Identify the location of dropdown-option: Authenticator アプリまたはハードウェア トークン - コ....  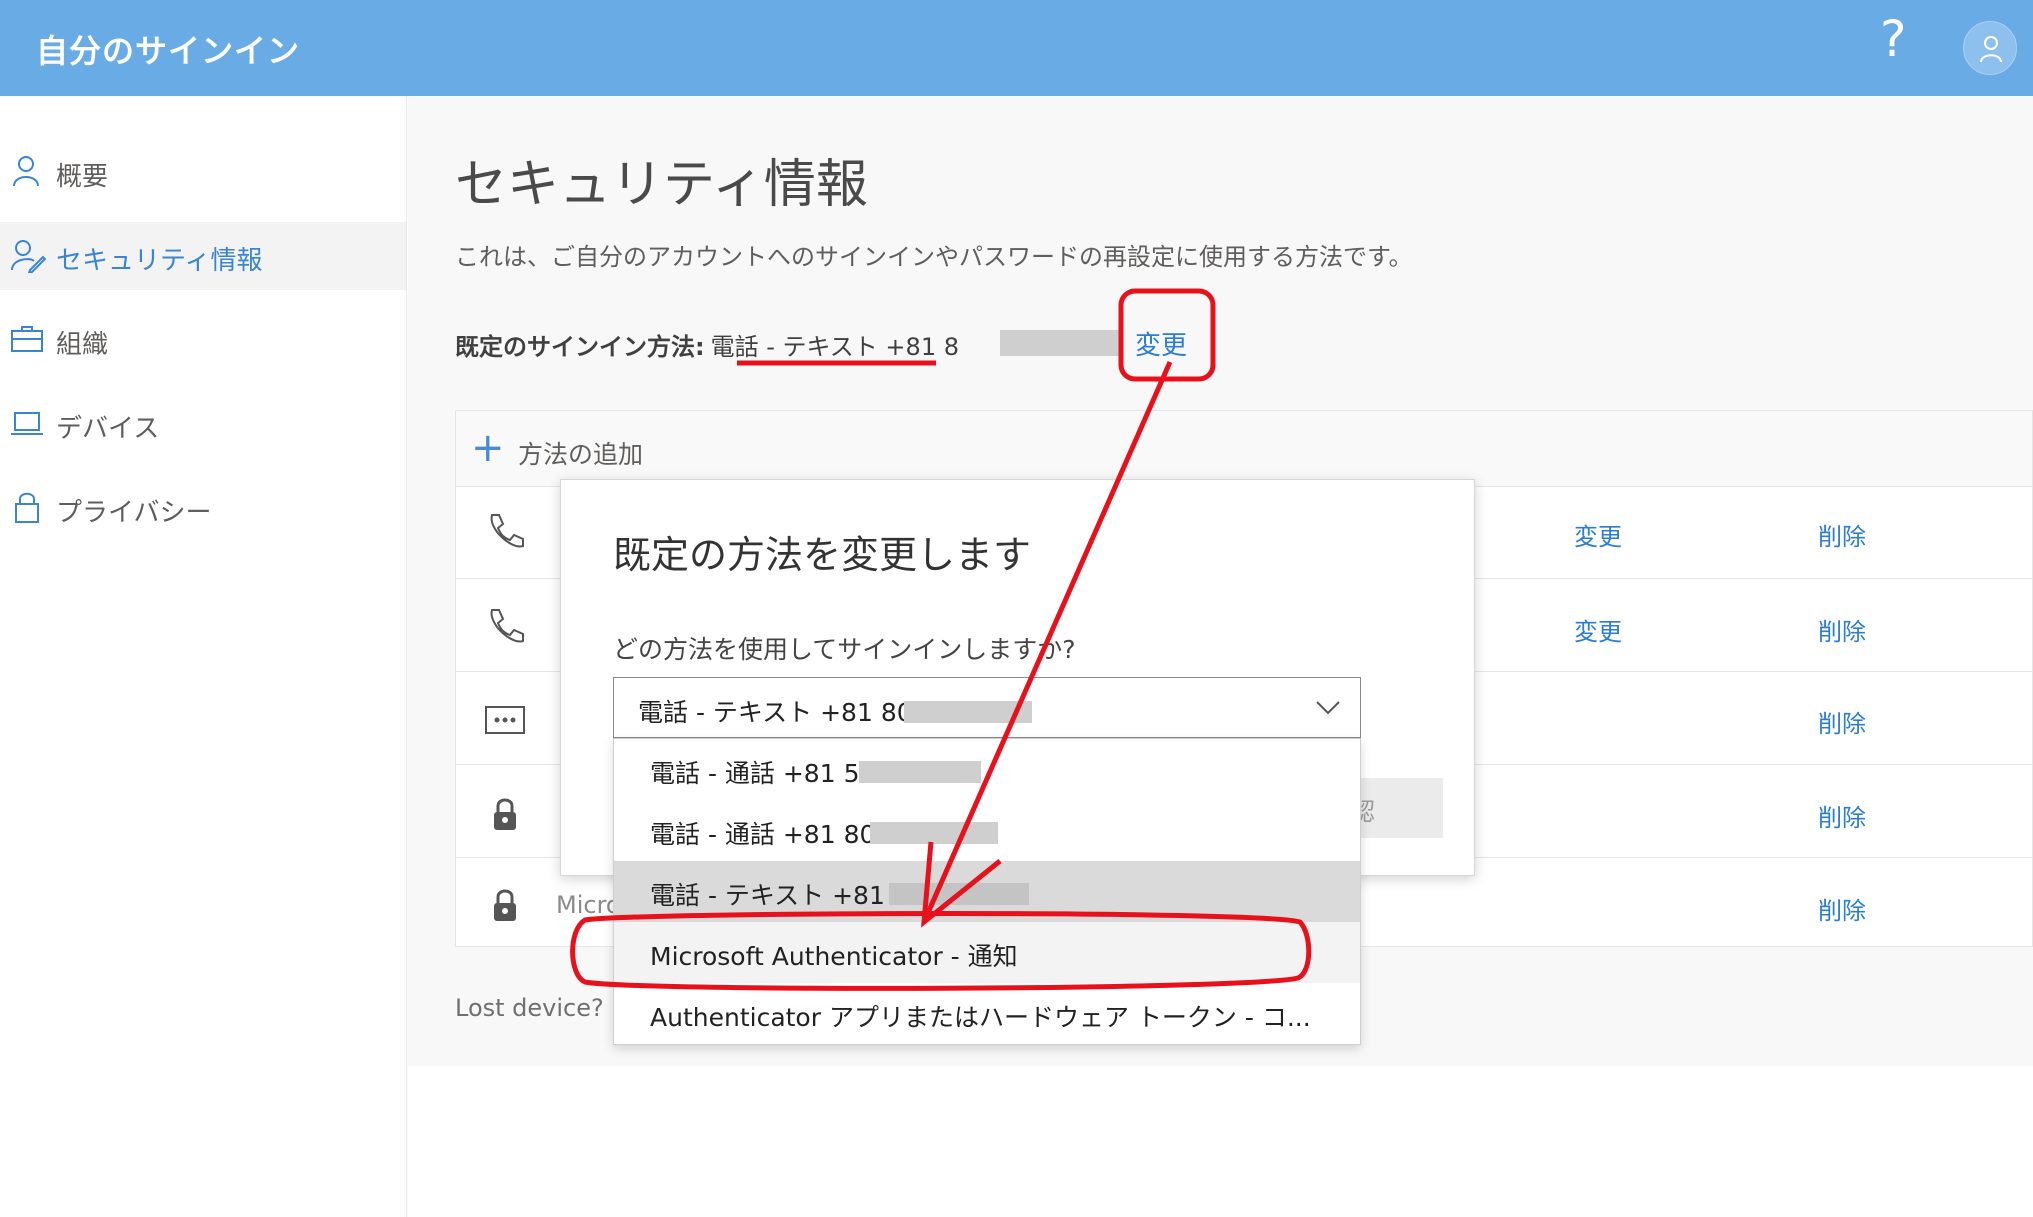
(987, 1013).